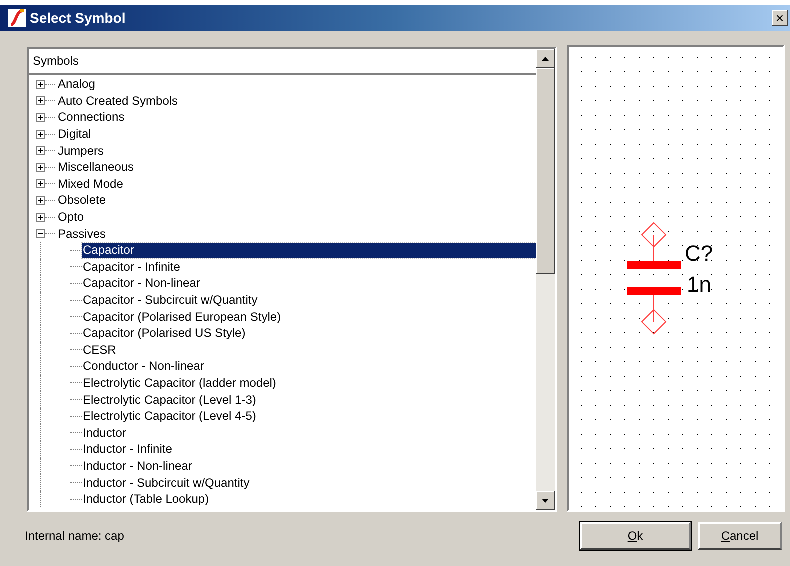 The image size is (790, 566). What do you see at coordinates (170, 300) in the screenshot?
I see `tree-item: Capacitor - Subcircuit w/Quantity` at bounding box center [170, 300].